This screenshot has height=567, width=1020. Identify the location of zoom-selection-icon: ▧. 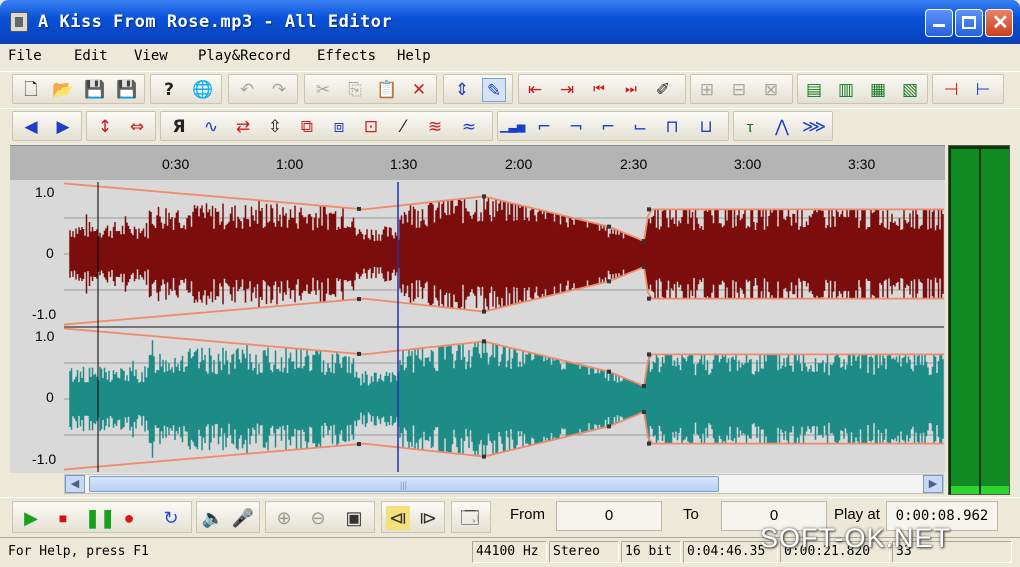
(910, 90).